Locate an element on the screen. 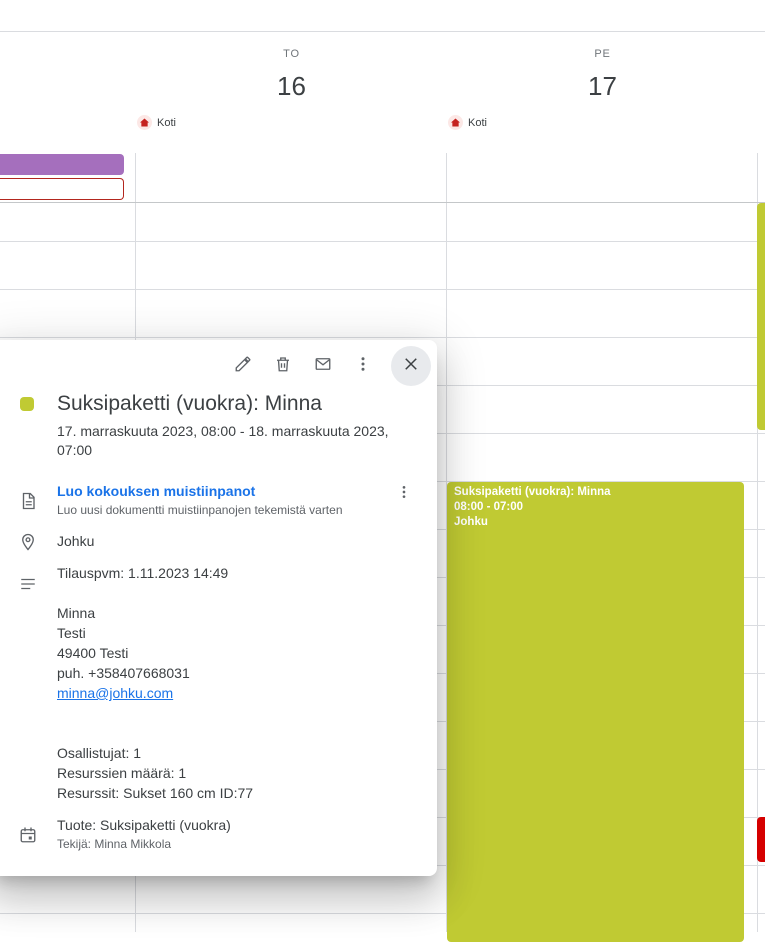  participants: Osallistujat: 1 is located at coordinates (99, 753).